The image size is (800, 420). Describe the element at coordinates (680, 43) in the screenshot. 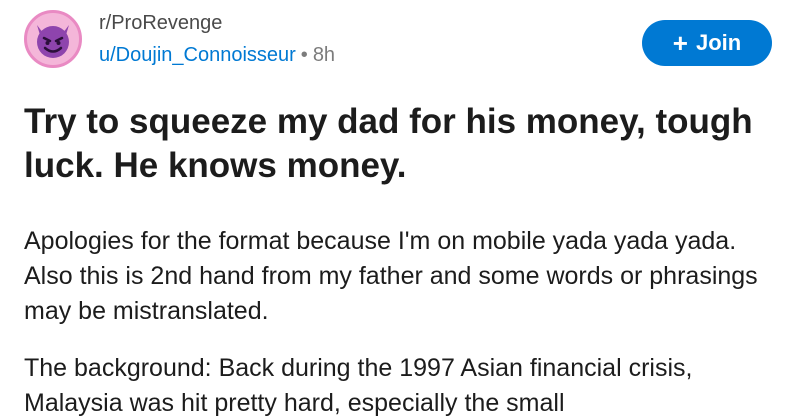

I see `plus-icon: +` at that location.